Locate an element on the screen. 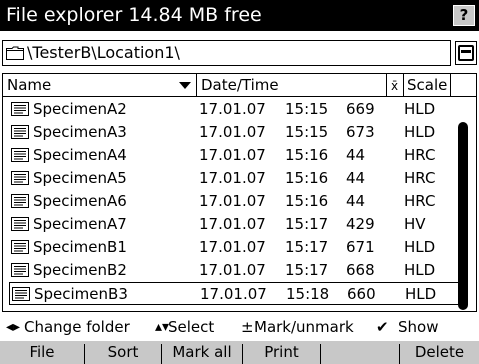 This screenshot has height=364, width=479. window-title: File explorer 14.84 MB free is located at coordinates (134, 15).